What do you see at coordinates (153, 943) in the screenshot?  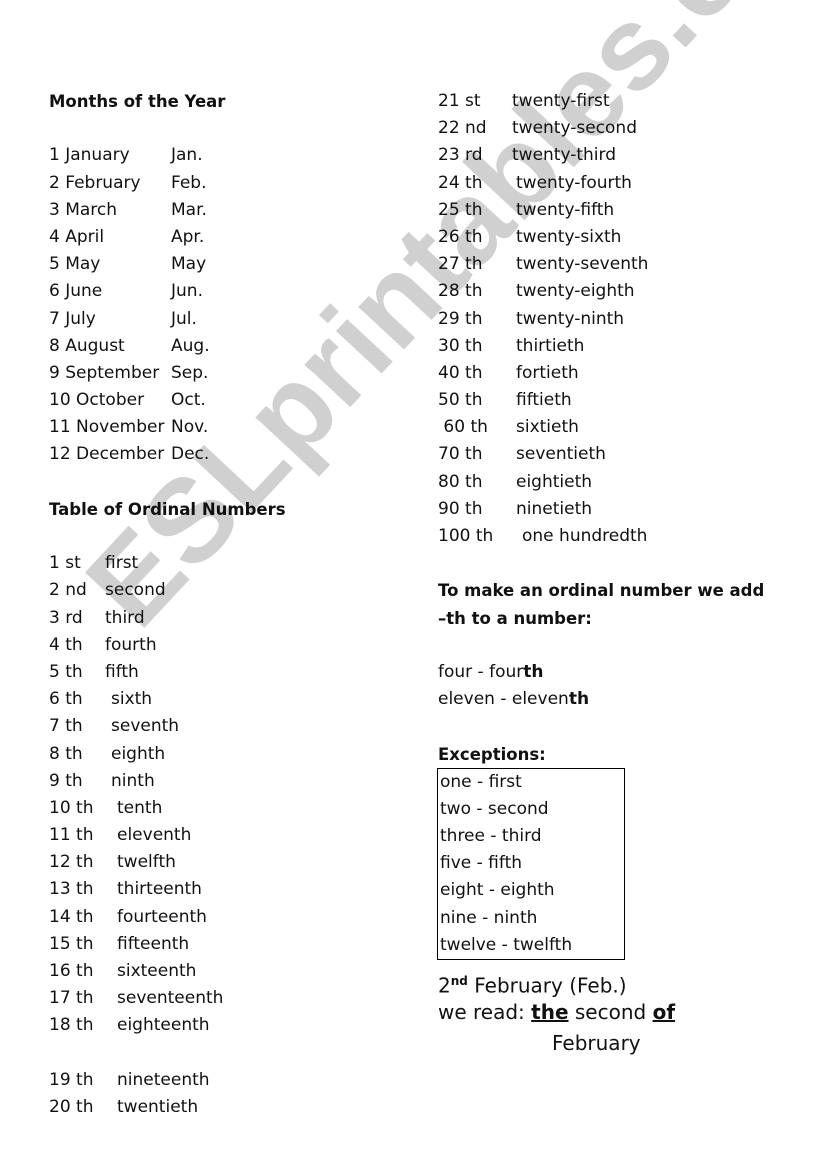 I see `ordinal-row-word: fifteenth` at bounding box center [153, 943].